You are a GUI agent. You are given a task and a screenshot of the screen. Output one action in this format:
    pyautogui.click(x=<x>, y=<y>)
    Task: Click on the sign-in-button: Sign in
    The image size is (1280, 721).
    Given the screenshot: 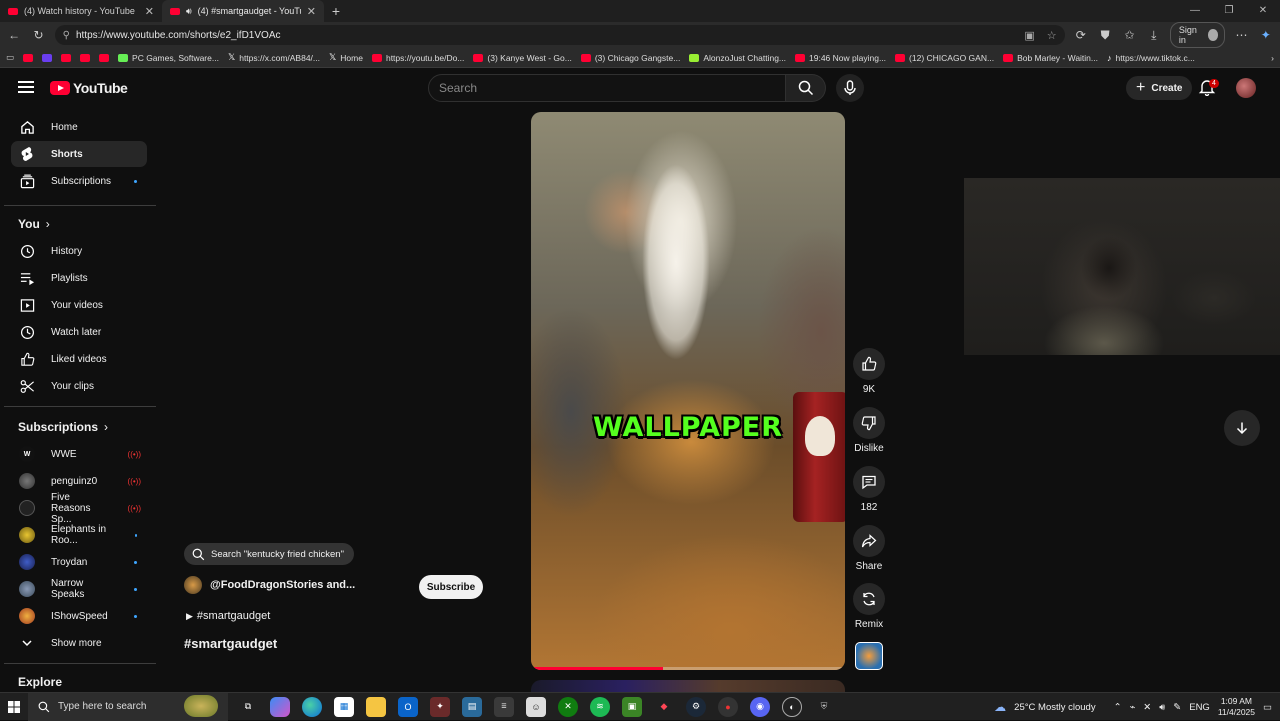 What is the action you would take?
    pyautogui.click(x=1197, y=35)
    